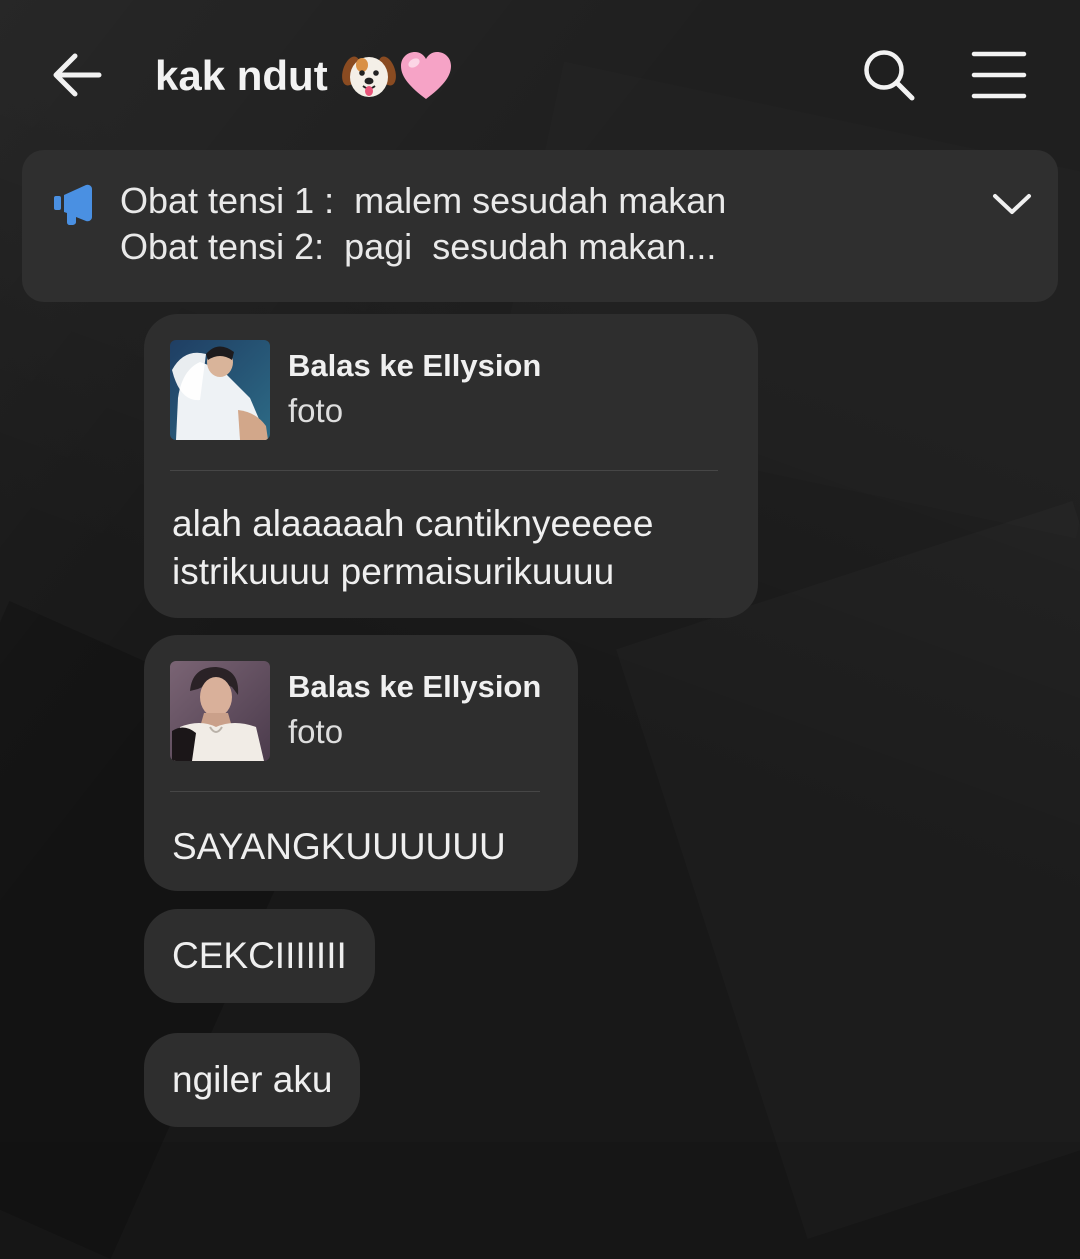  I want to click on message-text: CEKCIIIIIII, so click(259, 955).